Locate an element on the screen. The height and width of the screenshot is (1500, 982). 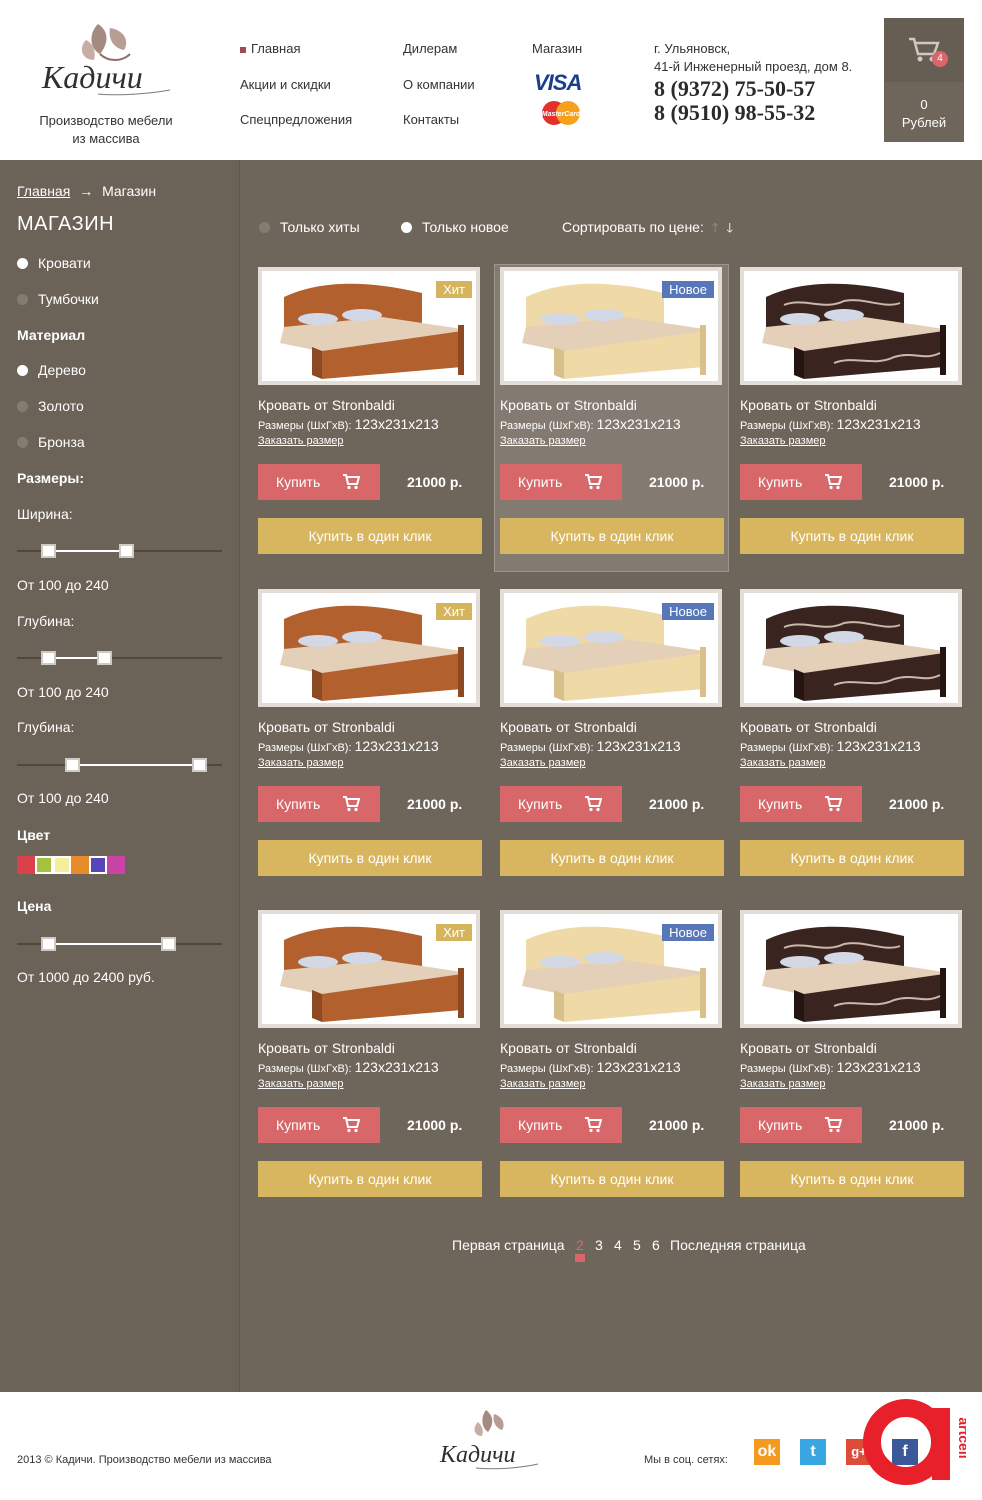
nav-about: О компании is located at coordinates (439, 84).